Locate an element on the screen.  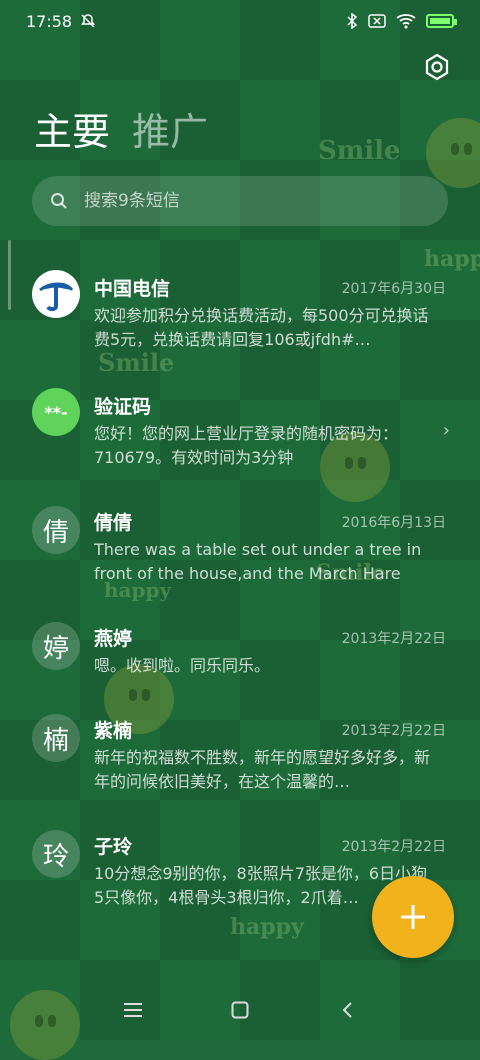
tab-promotions: 推广 is located at coordinates (170, 132).